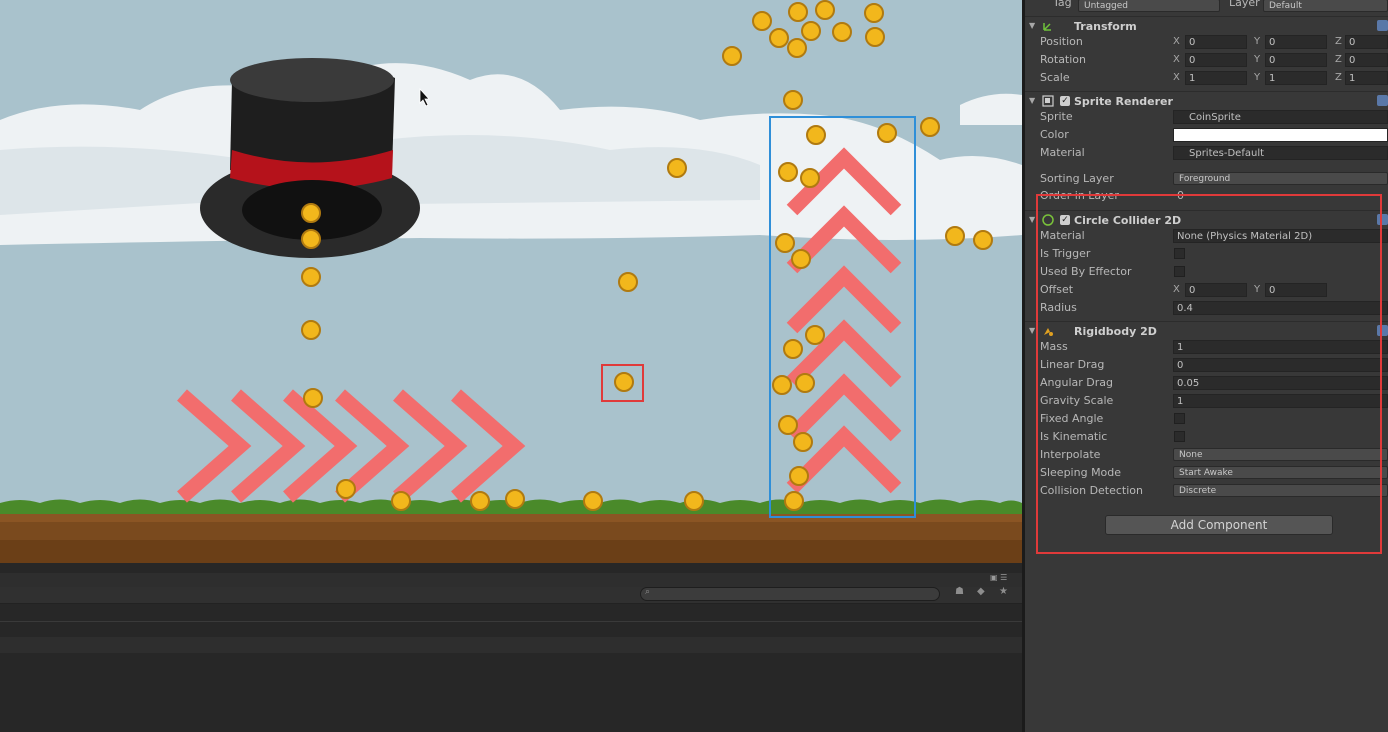 This screenshot has width=1388, height=732. What do you see at coordinates (790, 594) in the screenshot?
I see `search-input: ⌕` at bounding box center [790, 594].